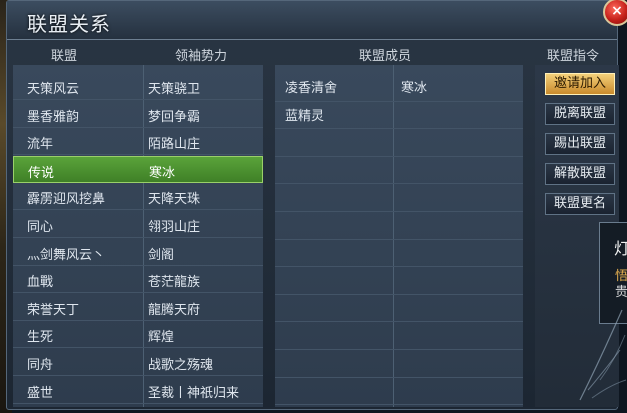  What do you see at coordinates (138, 252) in the screenshot?
I see `alliance-row: 灬剑舞风云丶 剑阁` at bounding box center [138, 252].